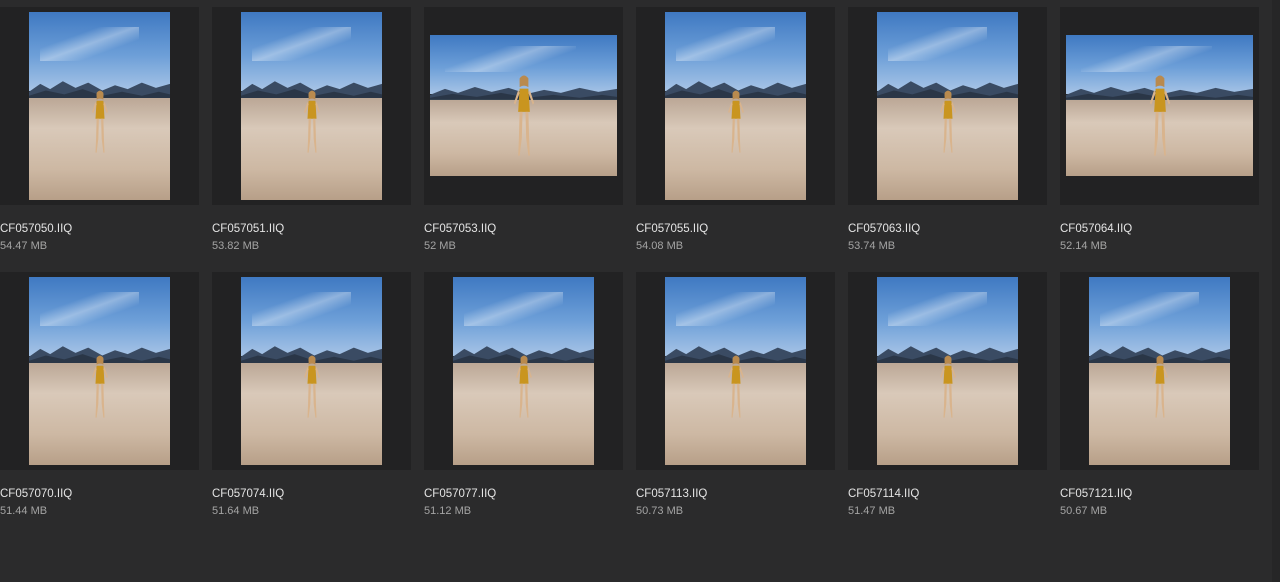 This screenshot has height=582, width=1280. I want to click on file-item: CF057121.IIQ 50.67 MB, so click(1159, 402).